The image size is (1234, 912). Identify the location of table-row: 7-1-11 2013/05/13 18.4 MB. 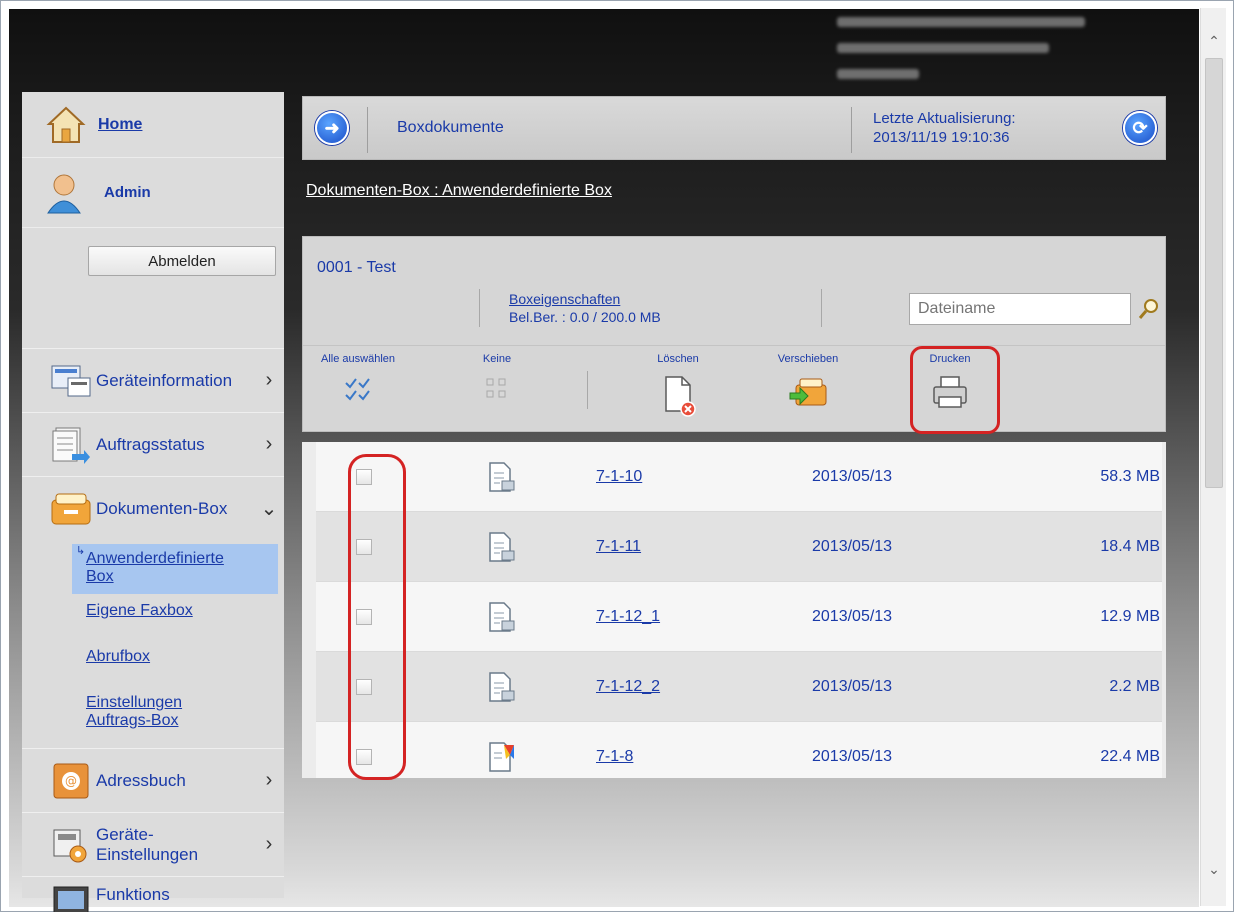
(739, 547).